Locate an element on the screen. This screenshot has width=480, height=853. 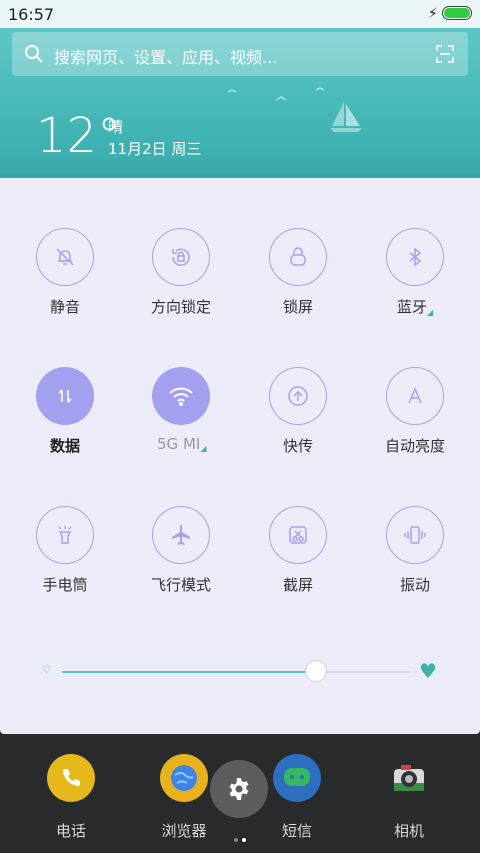
settings-button is located at coordinates (239, 789).